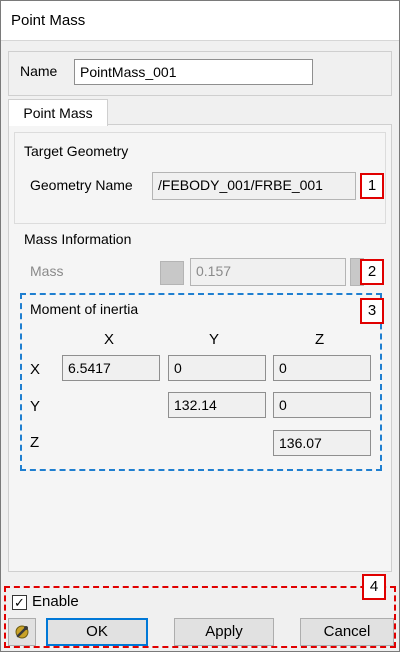 This screenshot has width=400, height=652. I want to click on apply-button: Apply, so click(224, 632).